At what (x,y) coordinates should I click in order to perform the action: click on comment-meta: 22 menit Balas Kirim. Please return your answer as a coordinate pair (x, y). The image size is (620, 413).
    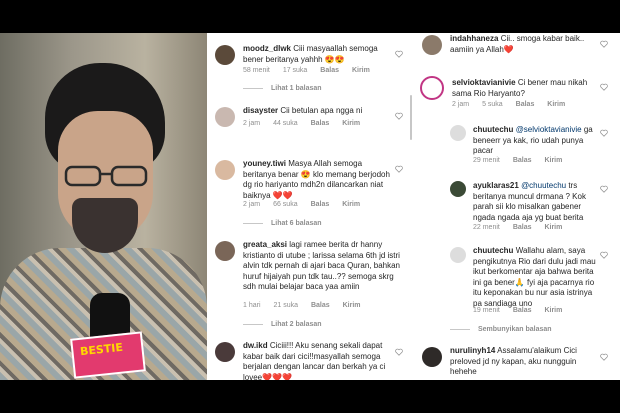
    Looking at the image, I should click on (523, 227).